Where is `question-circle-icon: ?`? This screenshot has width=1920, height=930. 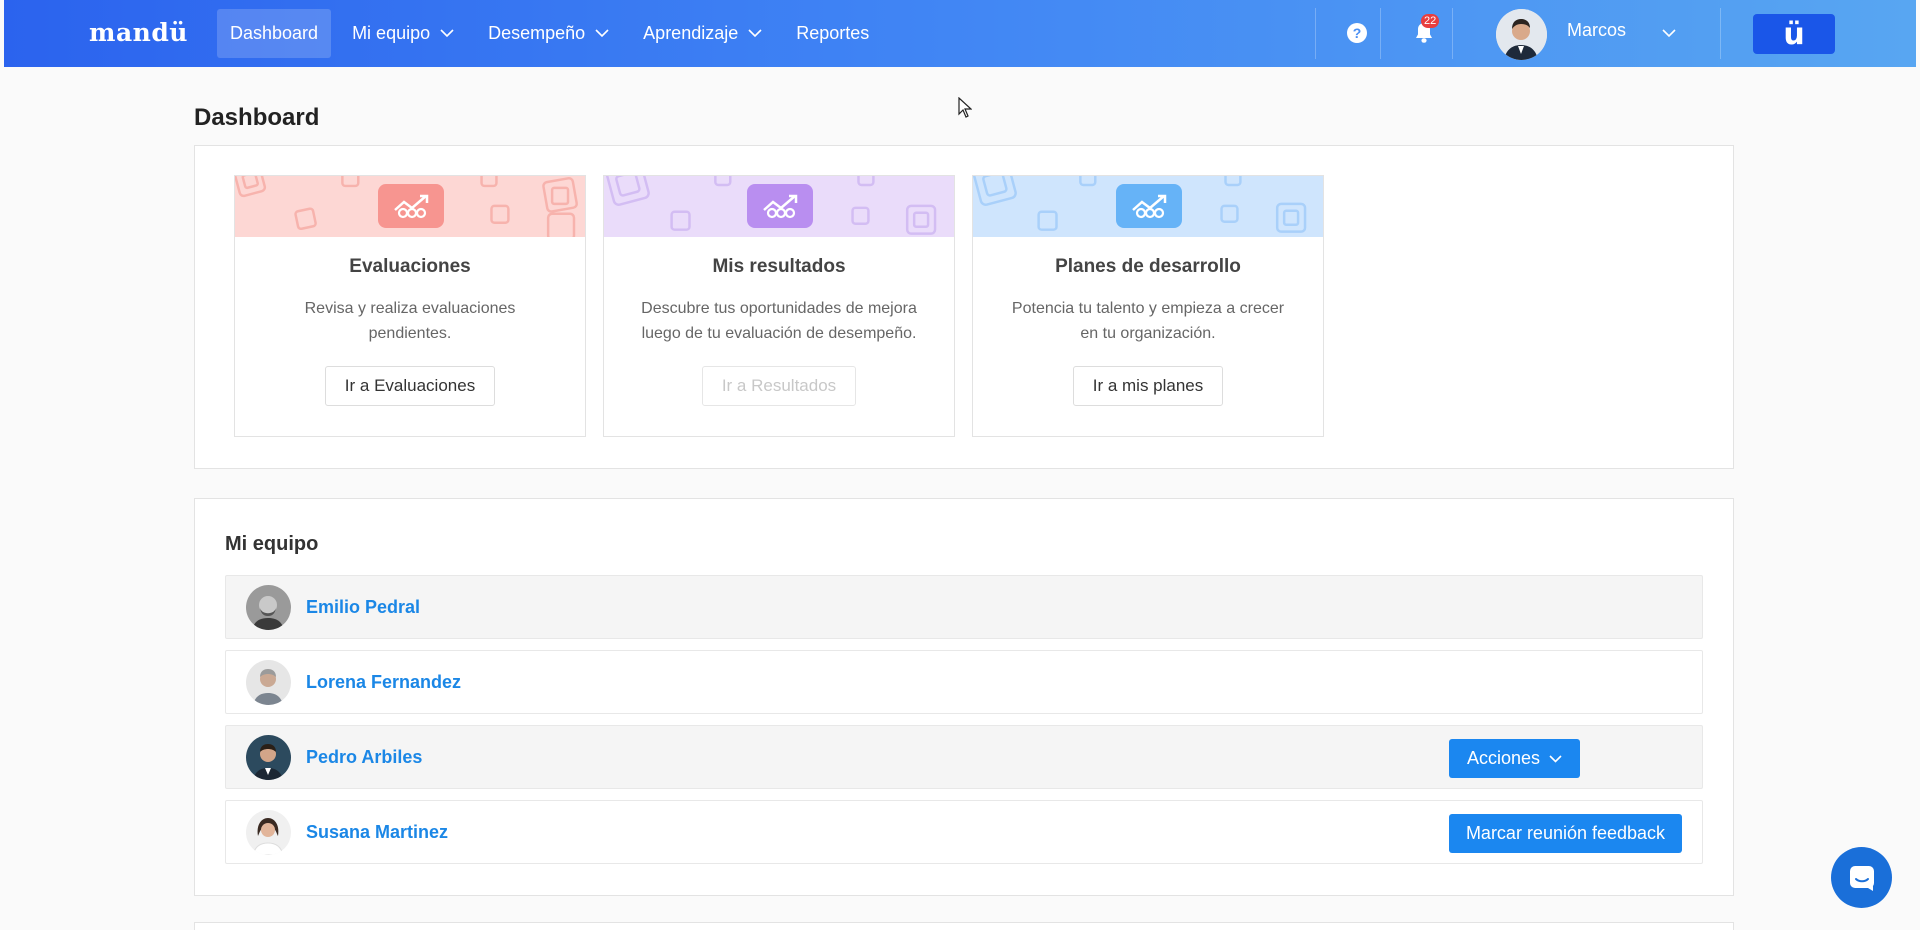
question-circle-icon: ? is located at coordinates (1357, 33).